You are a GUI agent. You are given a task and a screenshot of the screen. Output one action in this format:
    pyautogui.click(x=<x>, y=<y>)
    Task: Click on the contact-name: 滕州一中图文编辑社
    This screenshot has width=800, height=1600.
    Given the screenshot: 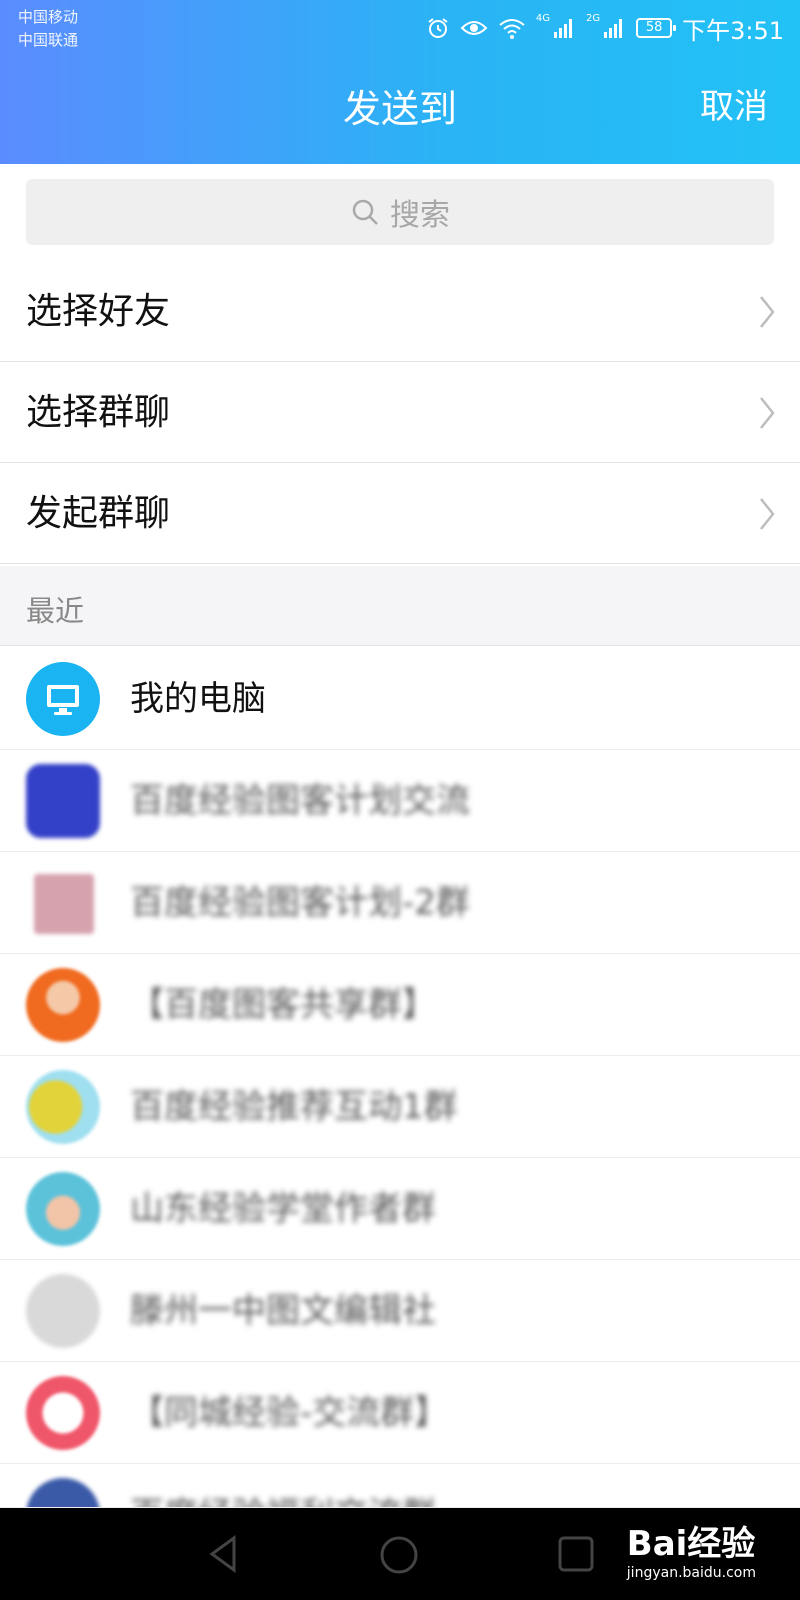 What is the action you would take?
    pyautogui.click(x=283, y=1311)
    